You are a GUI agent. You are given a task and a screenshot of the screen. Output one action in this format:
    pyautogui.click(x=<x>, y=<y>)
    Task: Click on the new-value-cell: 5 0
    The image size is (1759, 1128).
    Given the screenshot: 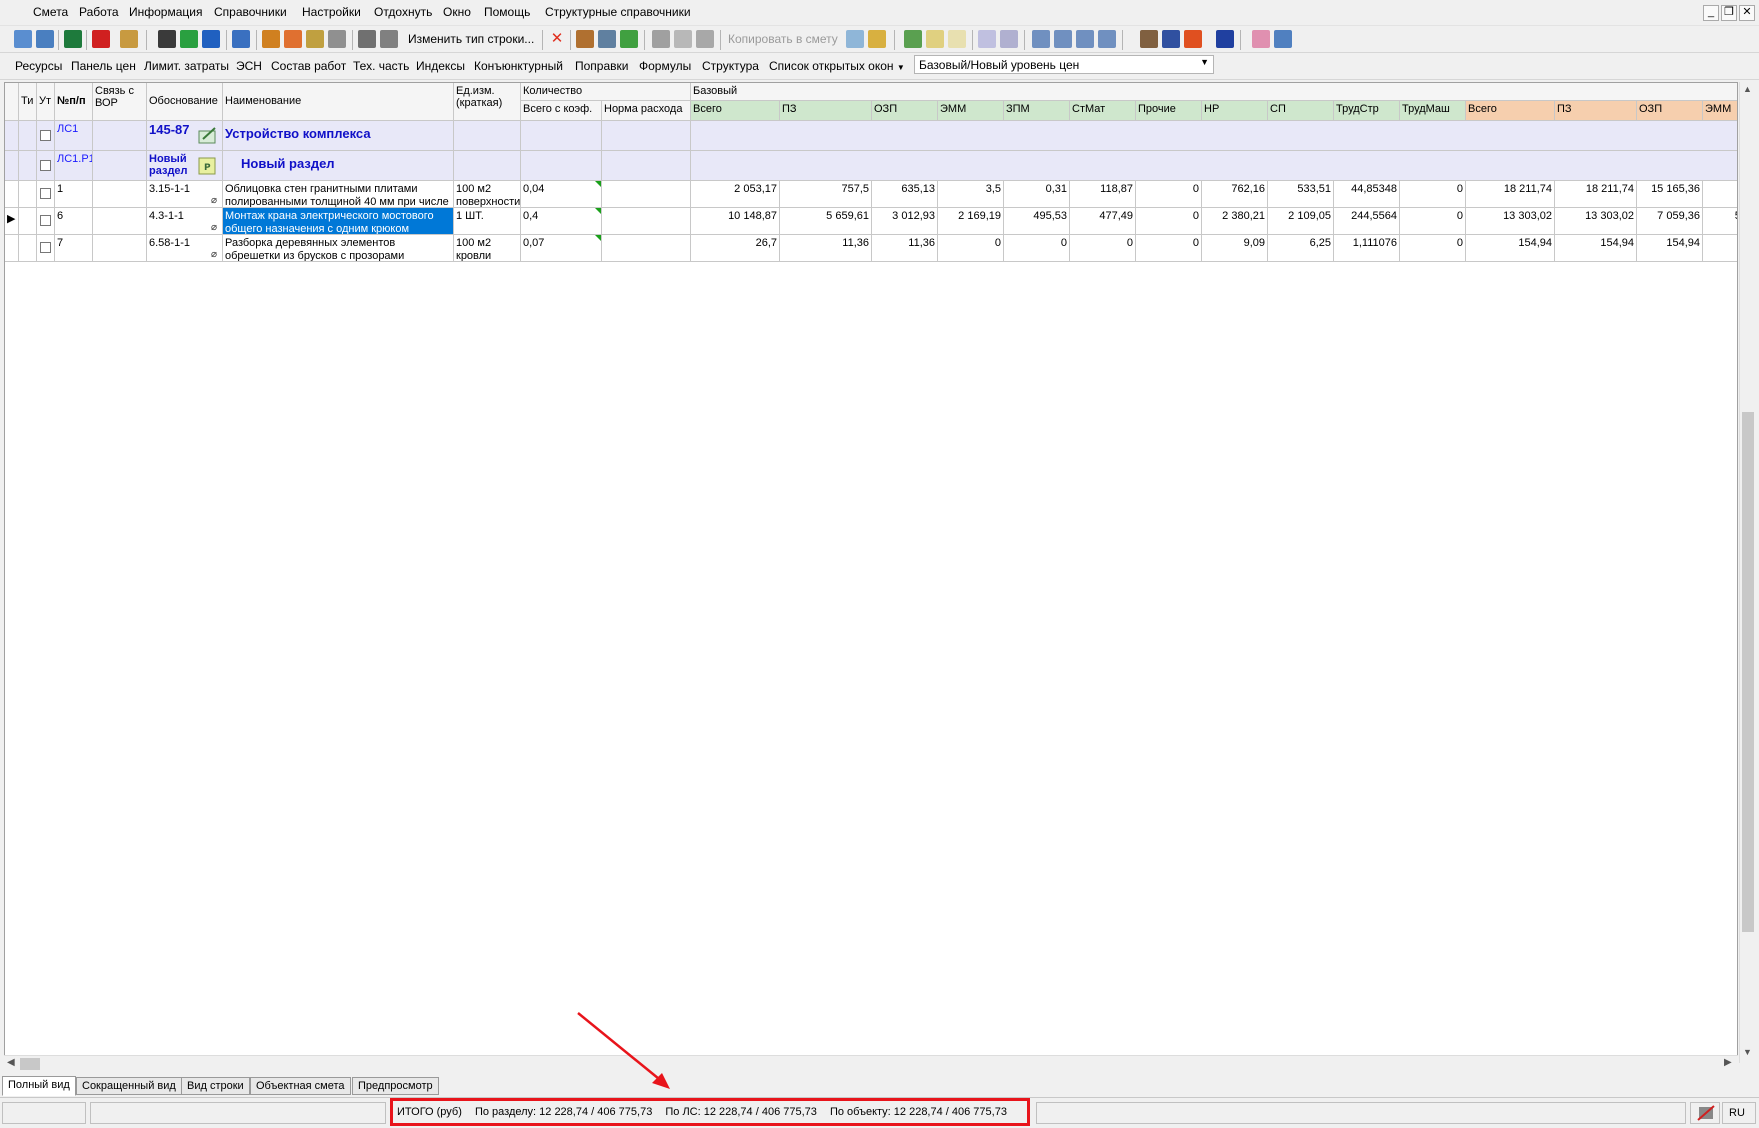 What is the action you would take?
    pyautogui.click(x=1720, y=221)
    